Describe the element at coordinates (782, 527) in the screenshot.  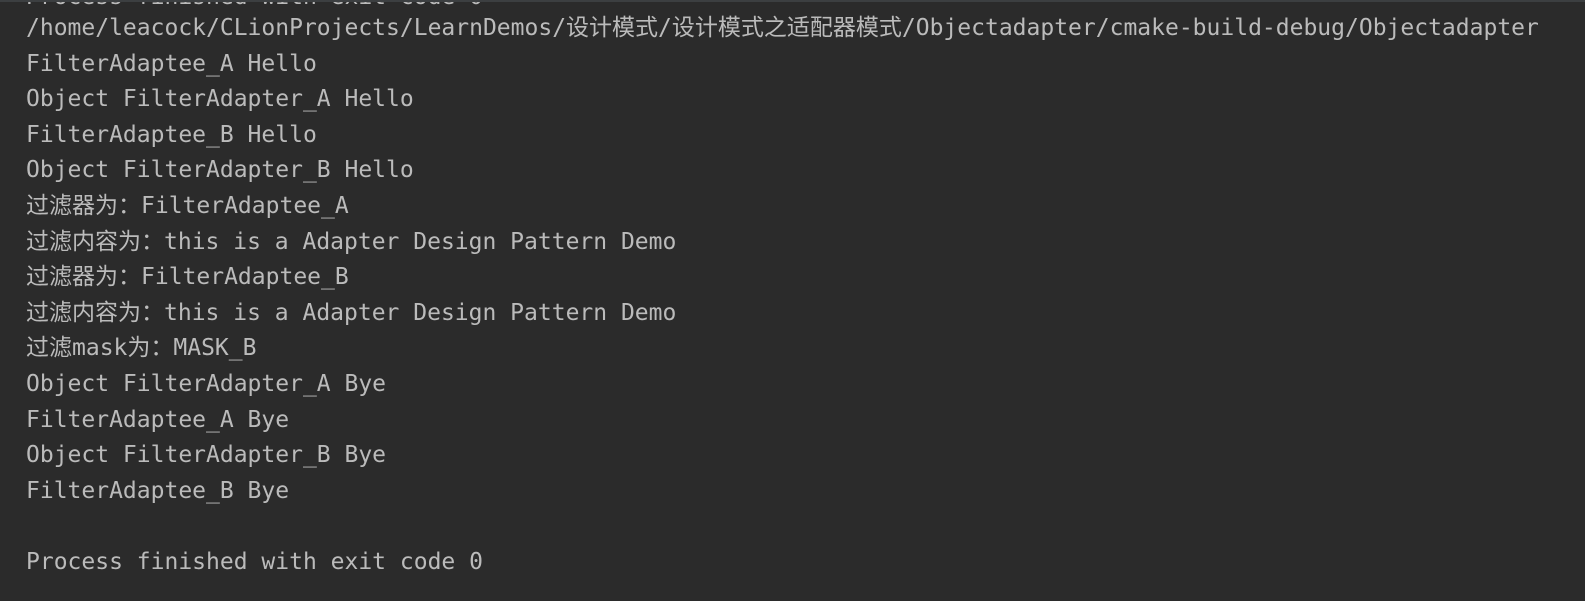
I see `console-blank-line` at that location.